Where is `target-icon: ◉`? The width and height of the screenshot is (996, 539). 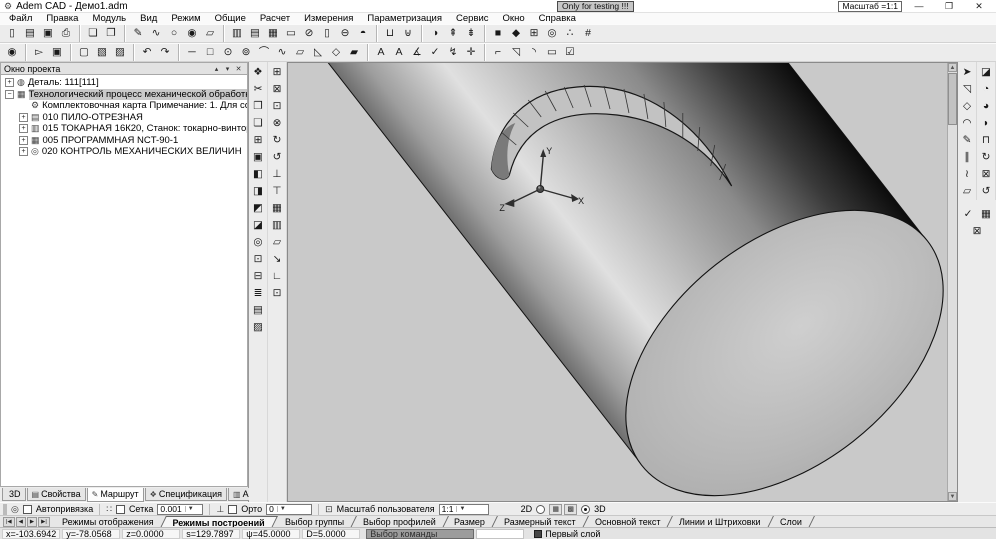 target-icon: ◉ is located at coordinates (12, 52).